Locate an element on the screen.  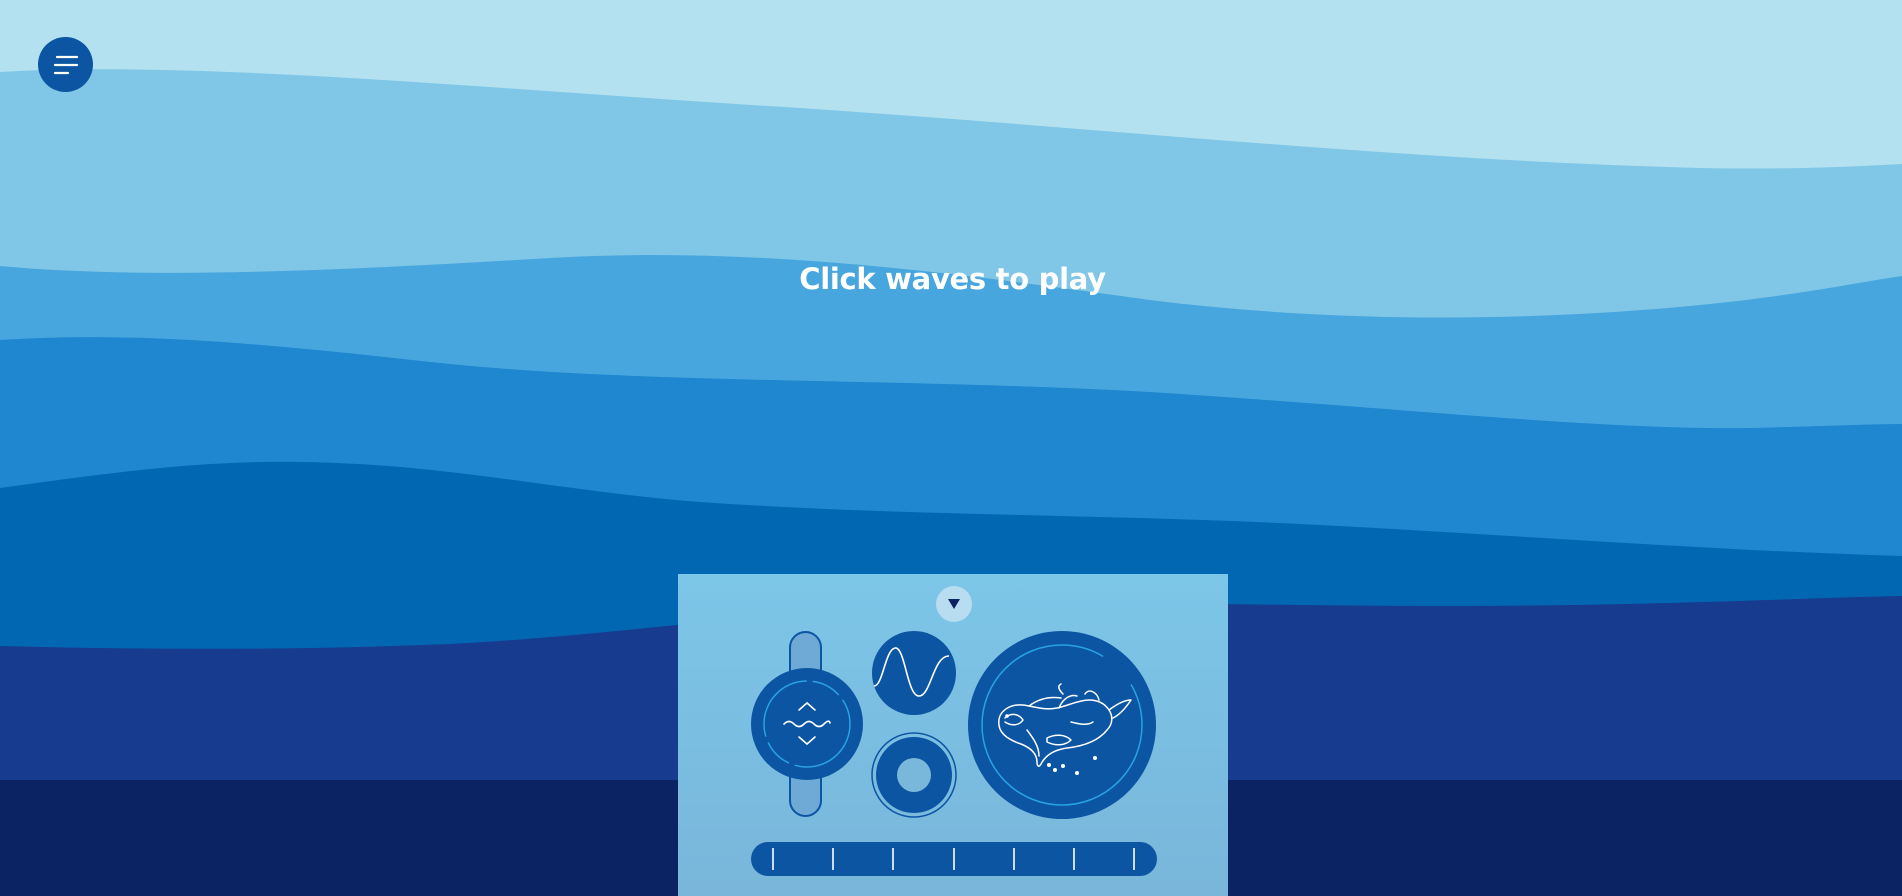
control-panel is located at coordinates (953, 735).